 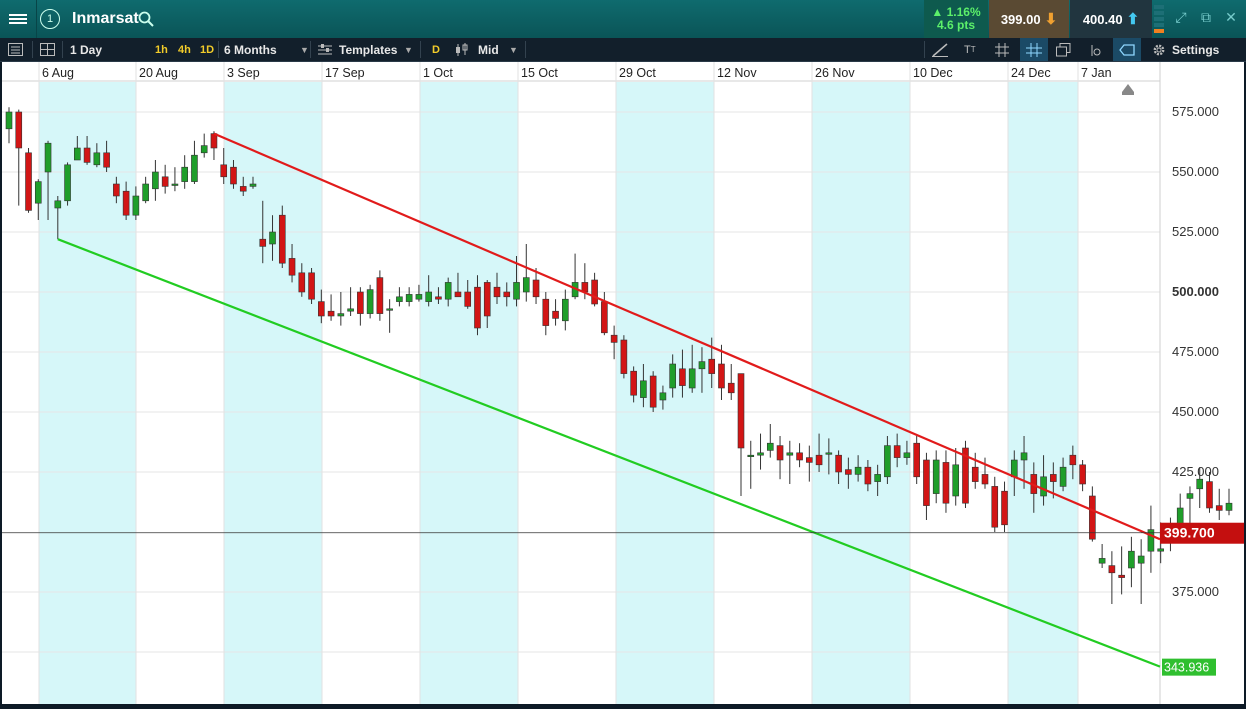 I want to click on y-tick-label: 575.000, so click(x=1195, y=111).